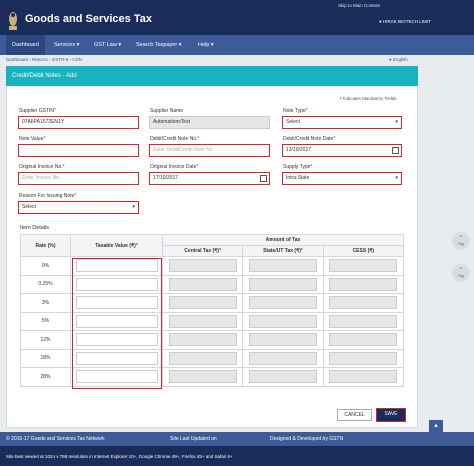 The width and height of the screenshot is (474, 466). I want to click on supplier-name-label: Supplier Name, so click(167, 111).